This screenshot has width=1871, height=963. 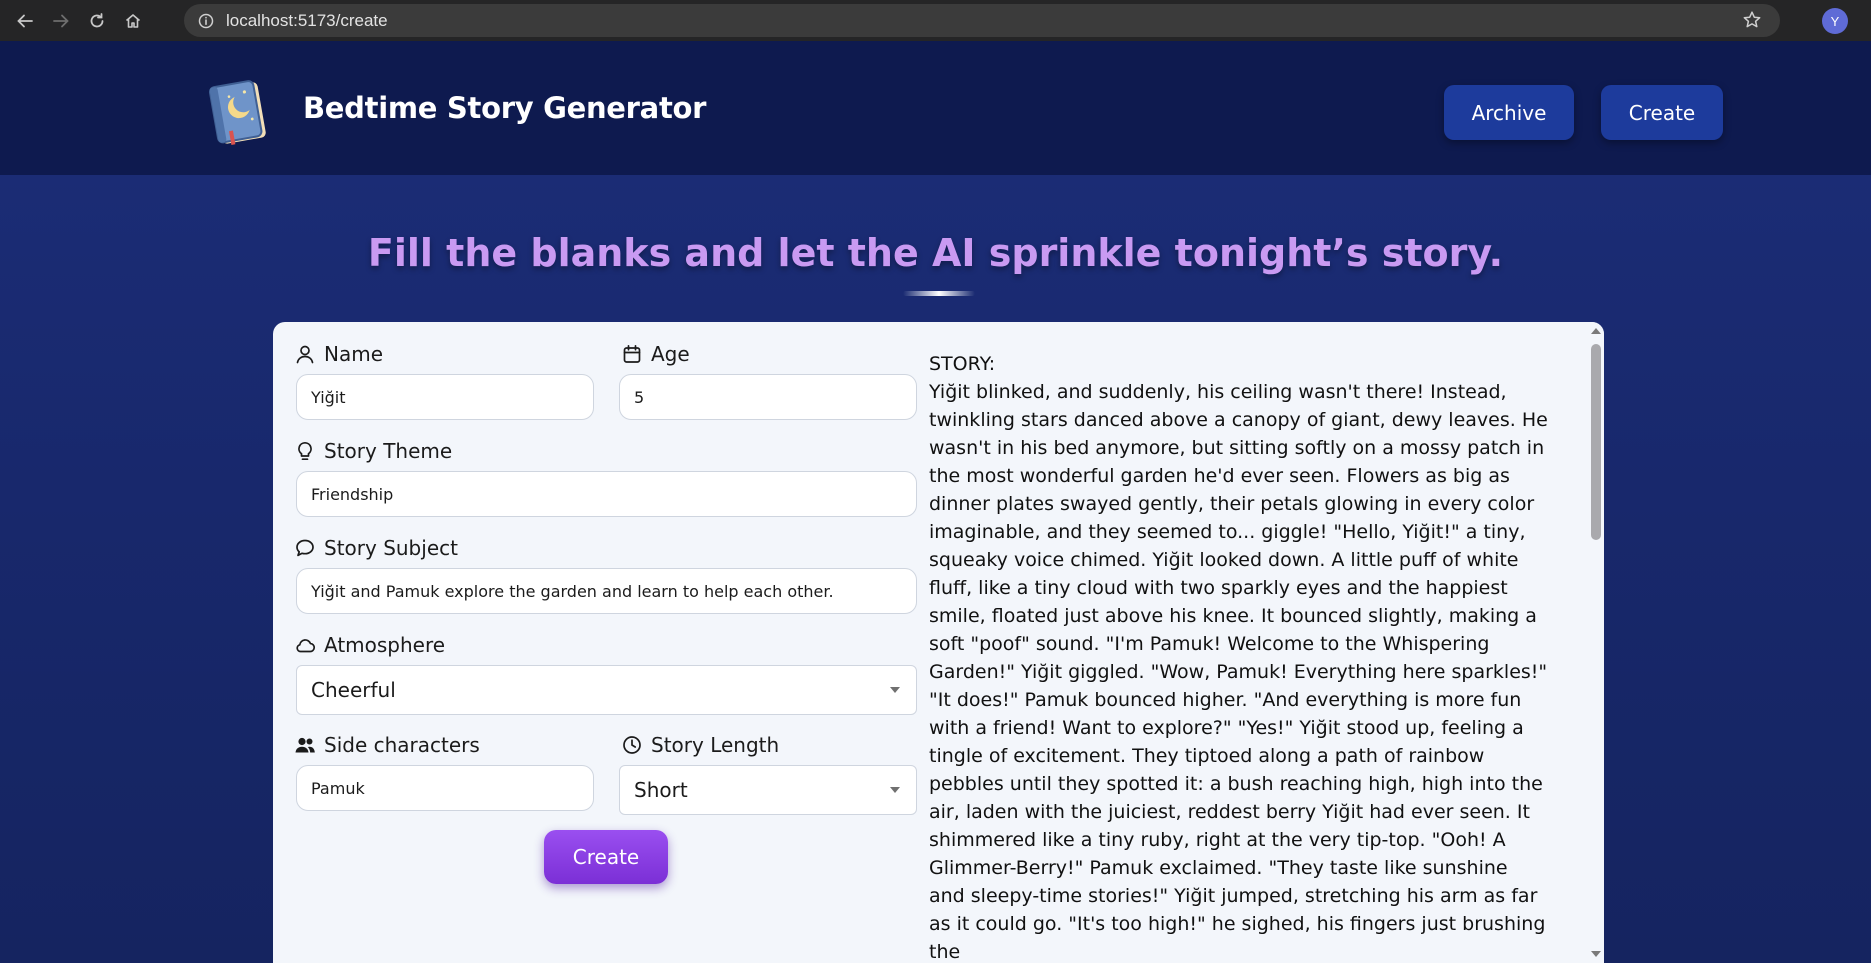 What do you see at coordinates (1509, 112) in the screenshot?
I see `archive-button: Archive` at bounding box center [1509, 112].